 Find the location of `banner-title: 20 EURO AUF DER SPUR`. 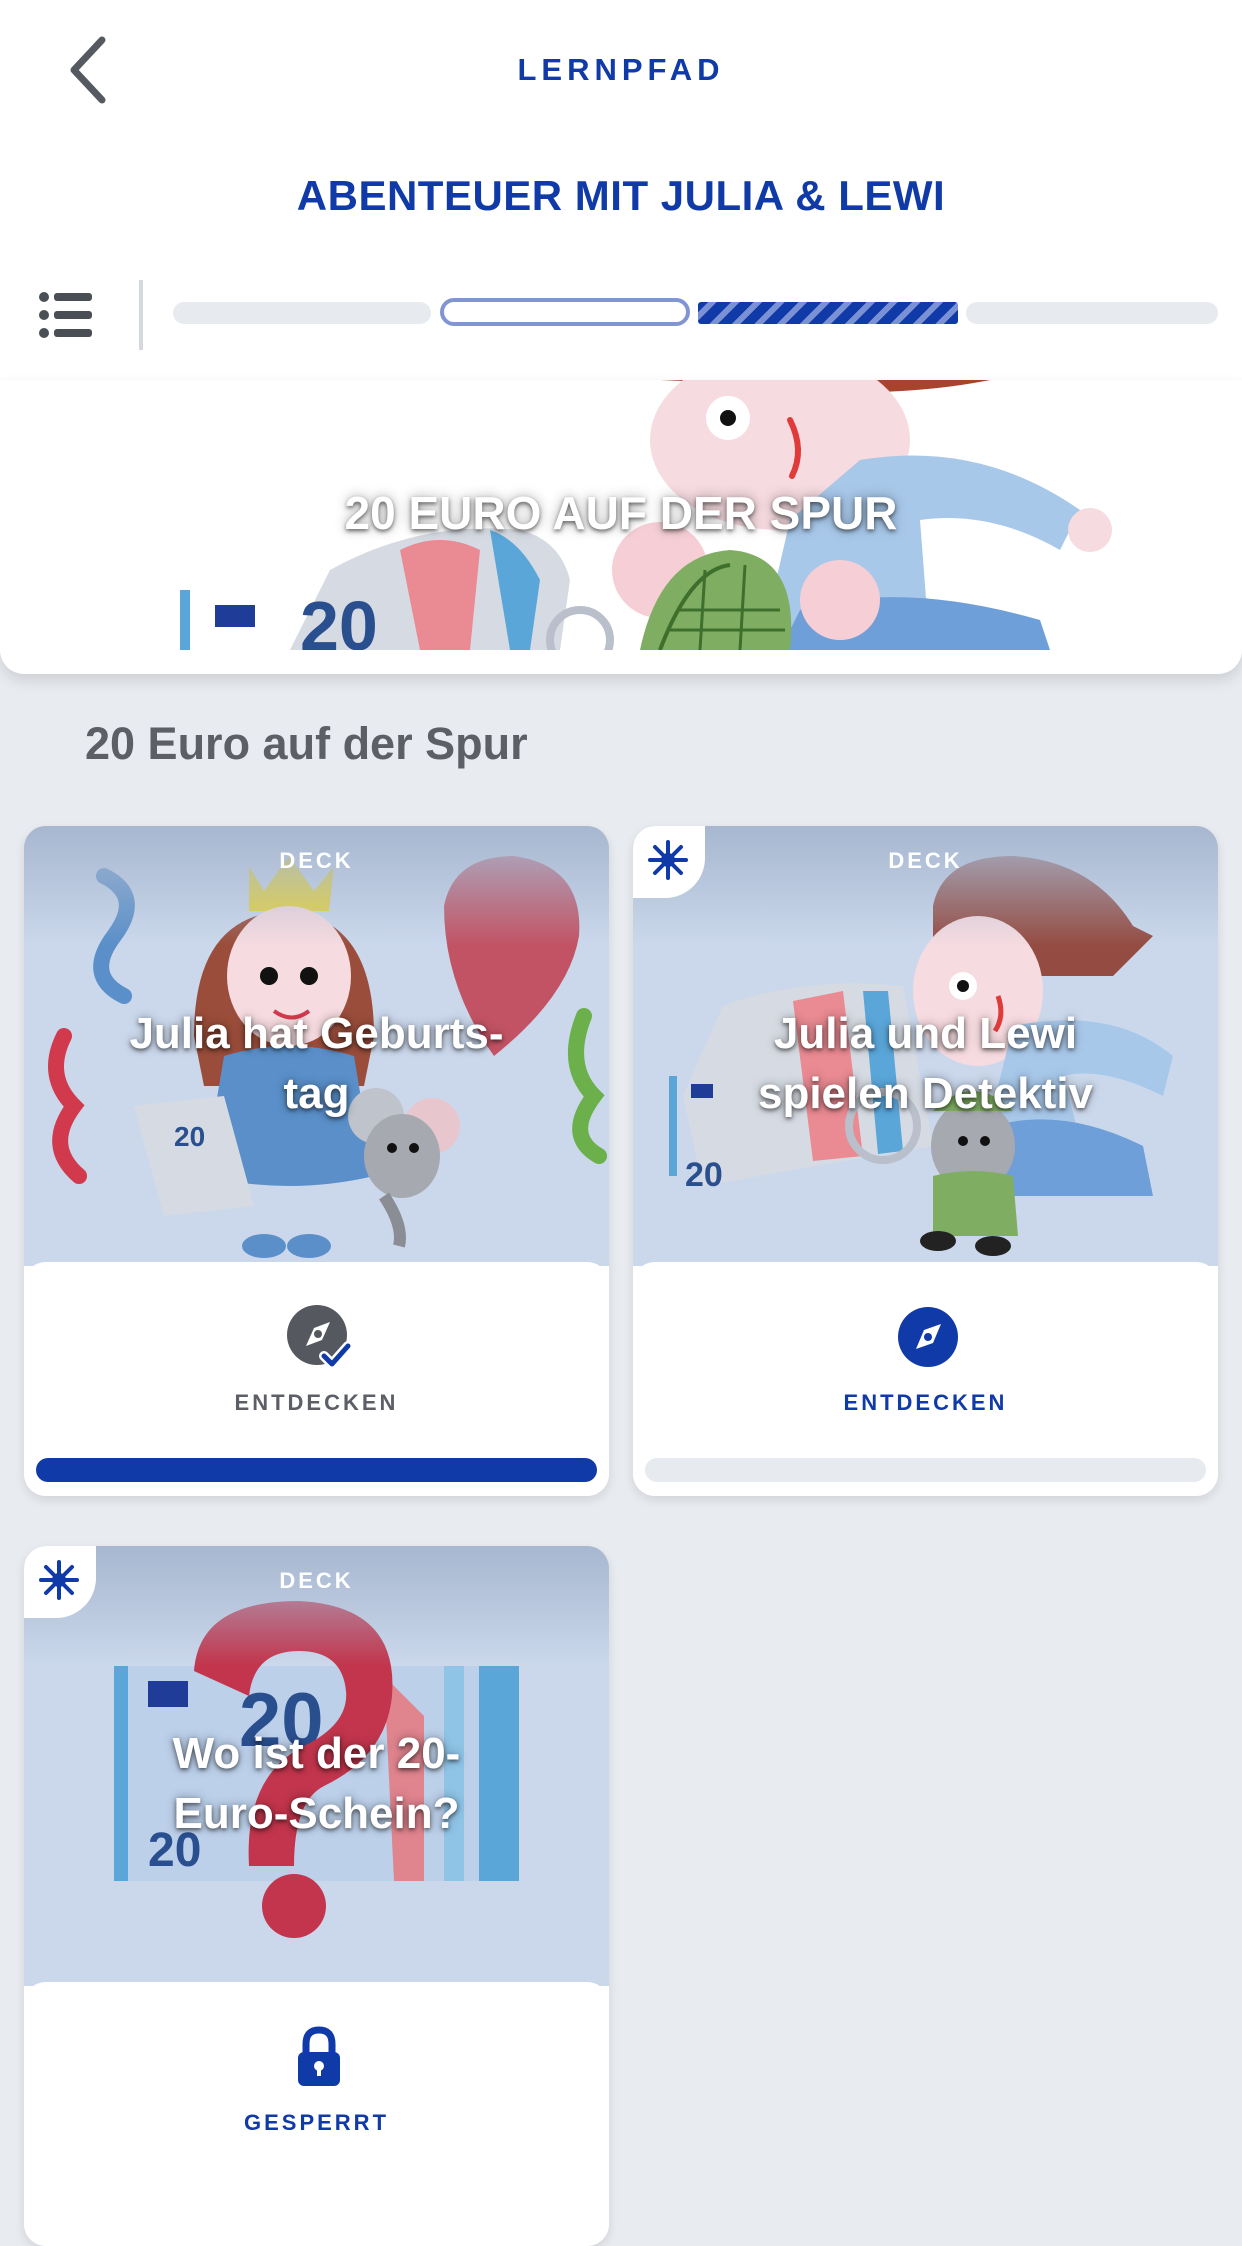

banner-title: 20 EURO AUF DER SPUR is located at coordinates (621, 513).